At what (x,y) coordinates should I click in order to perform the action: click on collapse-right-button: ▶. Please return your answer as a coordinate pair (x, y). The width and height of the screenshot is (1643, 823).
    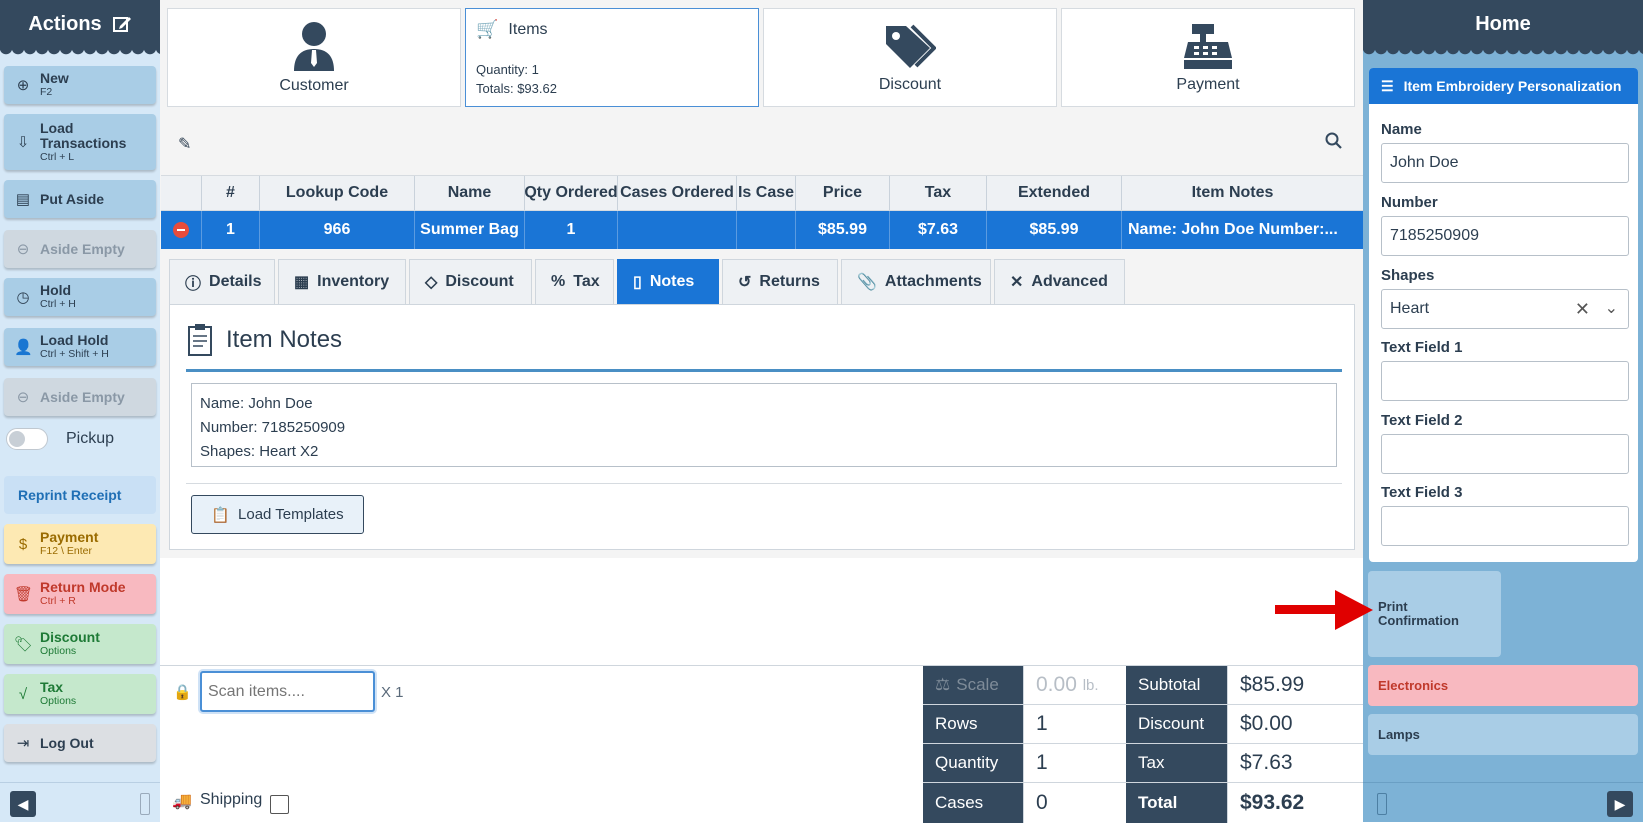
    Looking at the image, I should click on (1620, 804).